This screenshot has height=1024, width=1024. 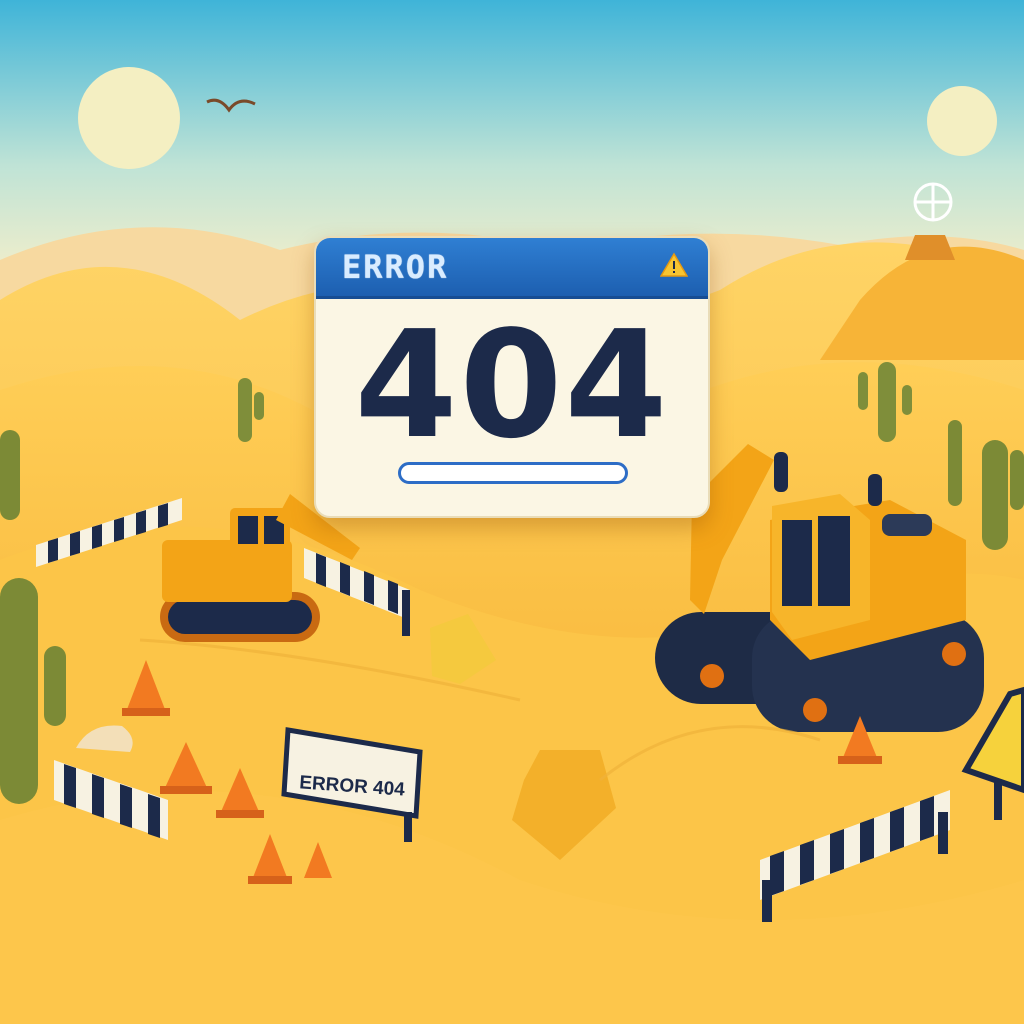 I want to click on dialog-titlebar: ERROR, so click(x=512, y=268).